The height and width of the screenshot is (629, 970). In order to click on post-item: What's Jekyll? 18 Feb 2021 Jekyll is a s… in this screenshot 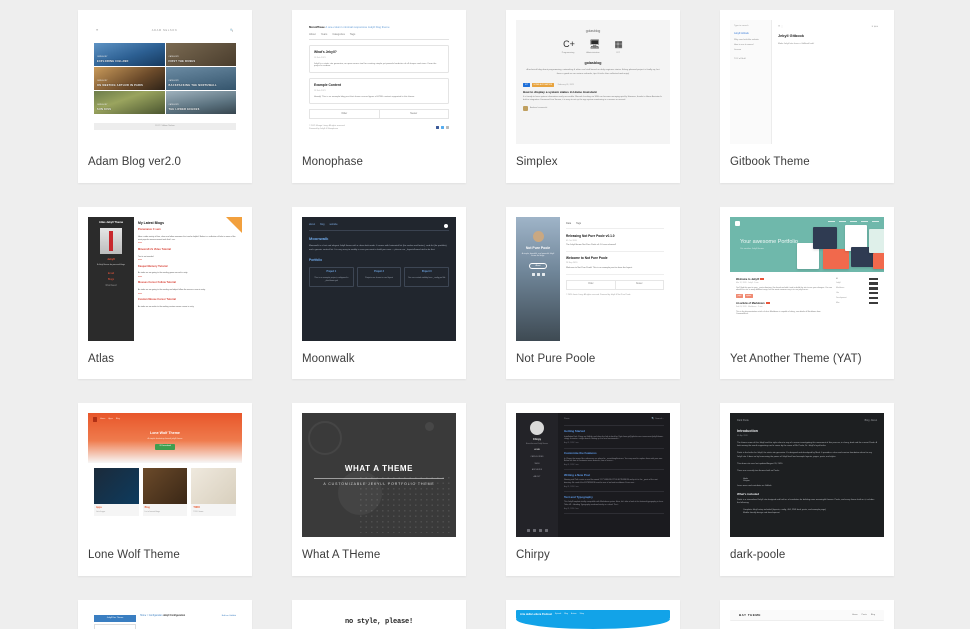, I will do `click(379, 59)`.